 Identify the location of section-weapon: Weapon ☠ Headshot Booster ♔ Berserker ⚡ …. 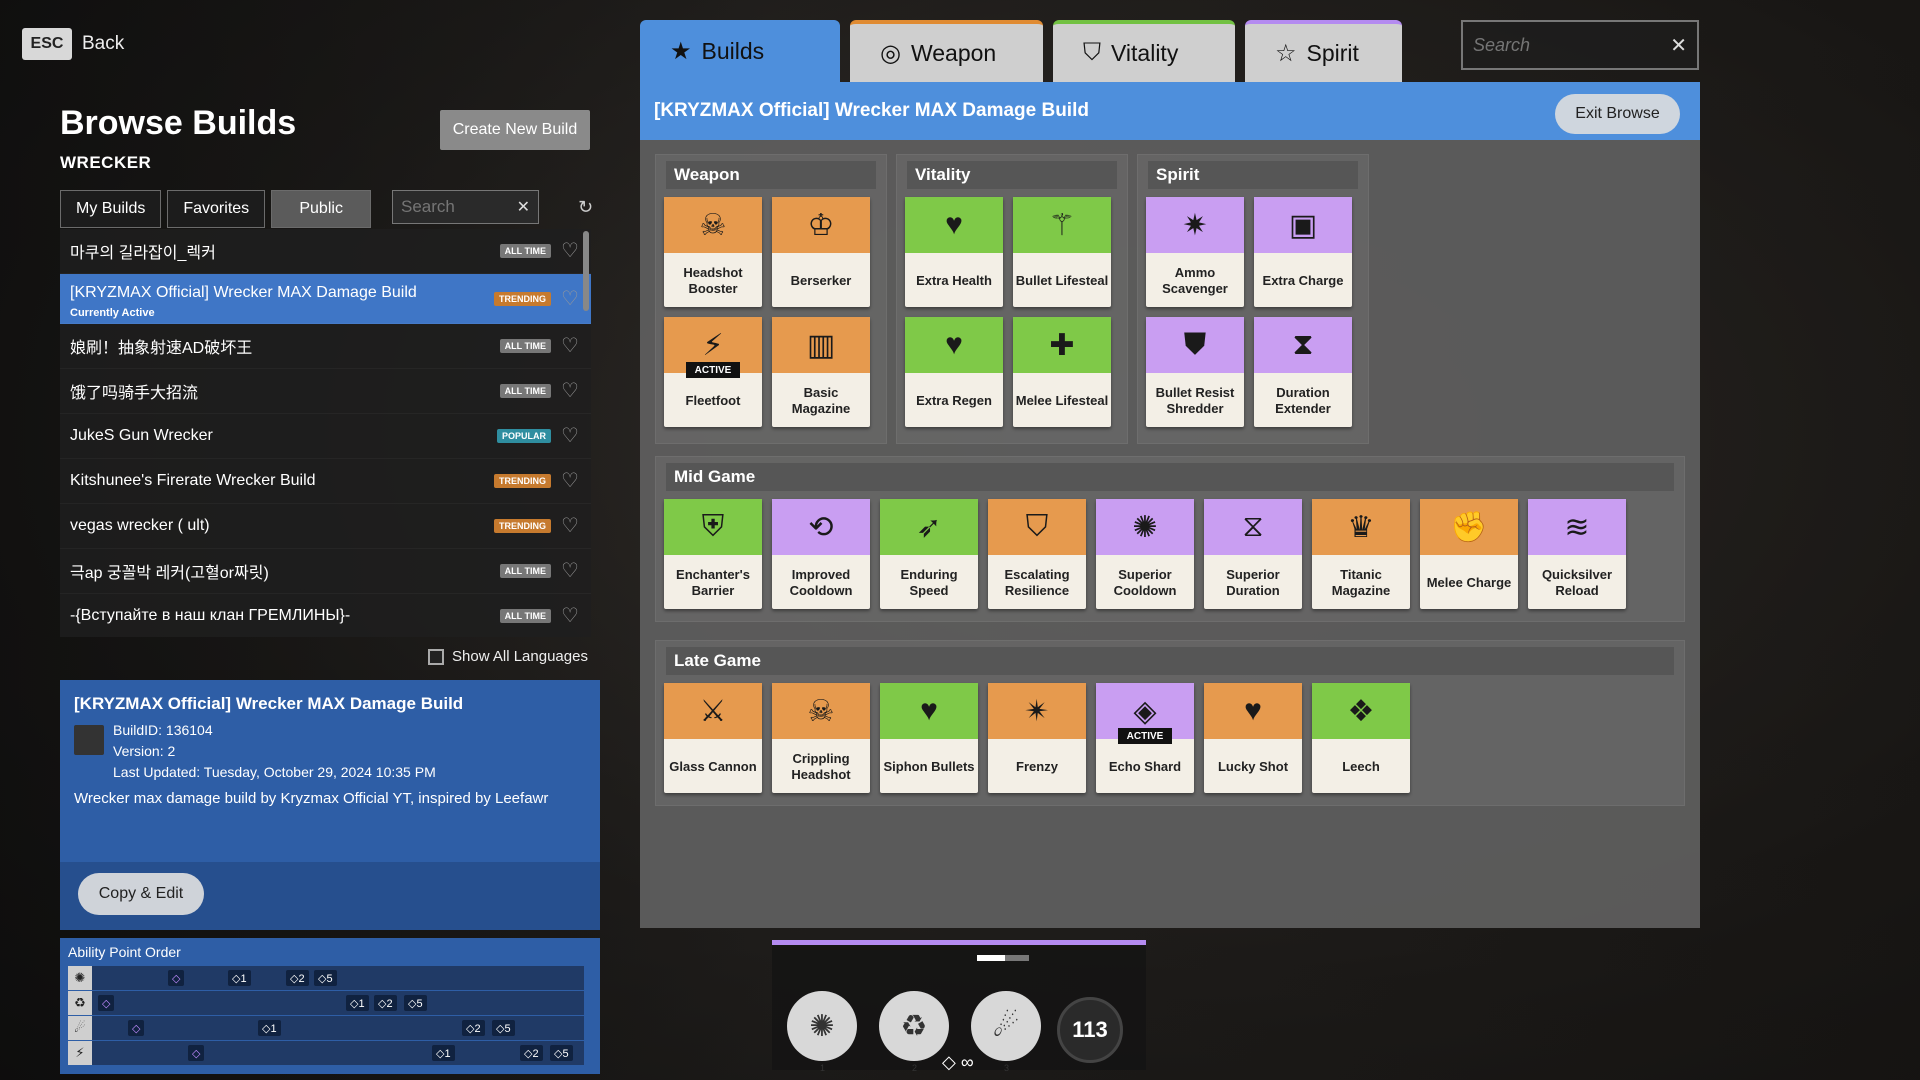
(771, 299).